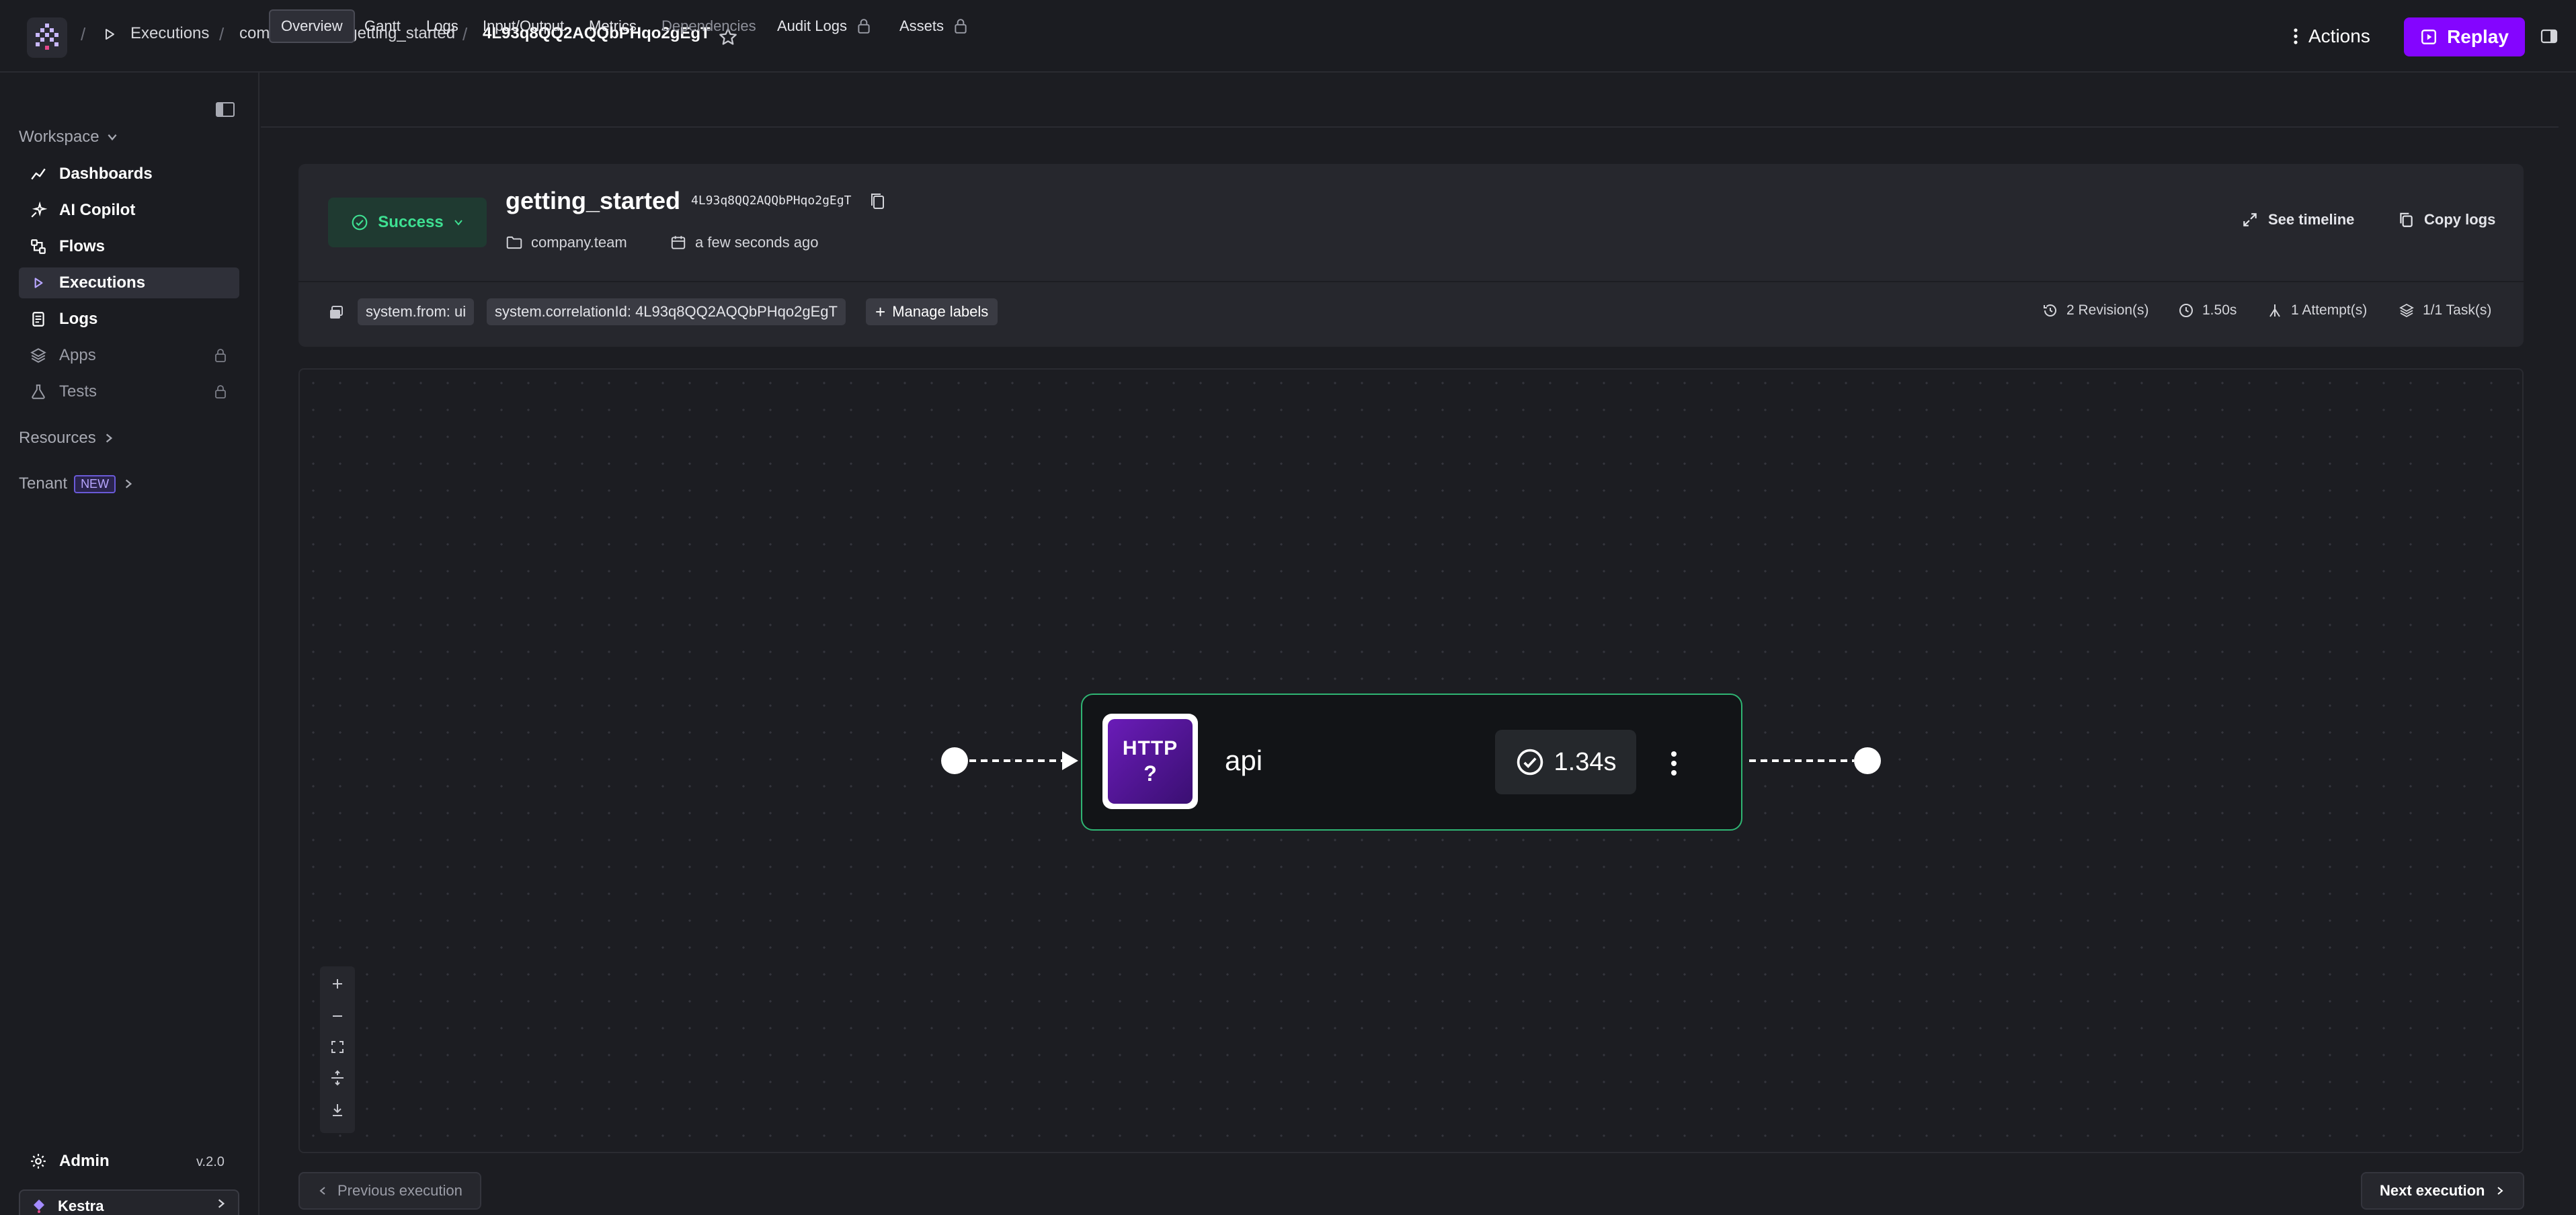 The height and width of the screenshot is (1215, 2576). I want to click on tab-assets: Assets, so click(934, 26).